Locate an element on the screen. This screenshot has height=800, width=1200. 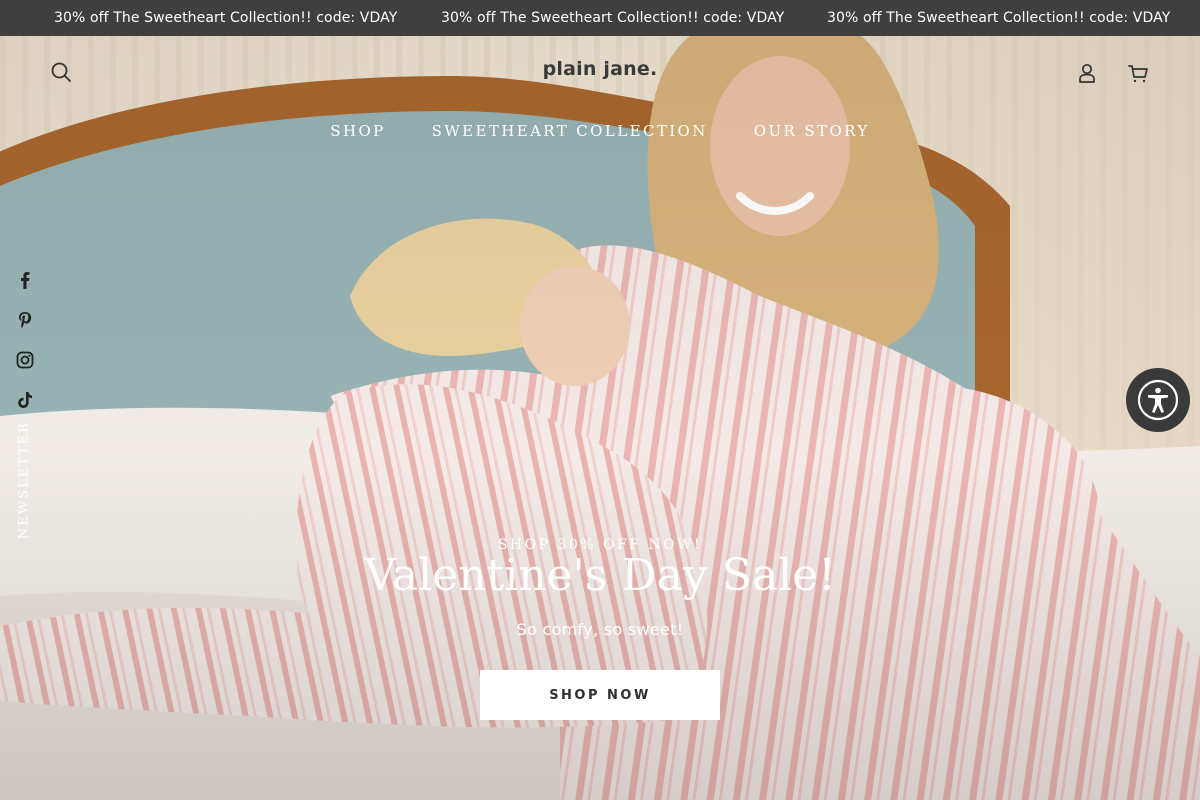
instagram-icon is located at coordinates (25, 360).